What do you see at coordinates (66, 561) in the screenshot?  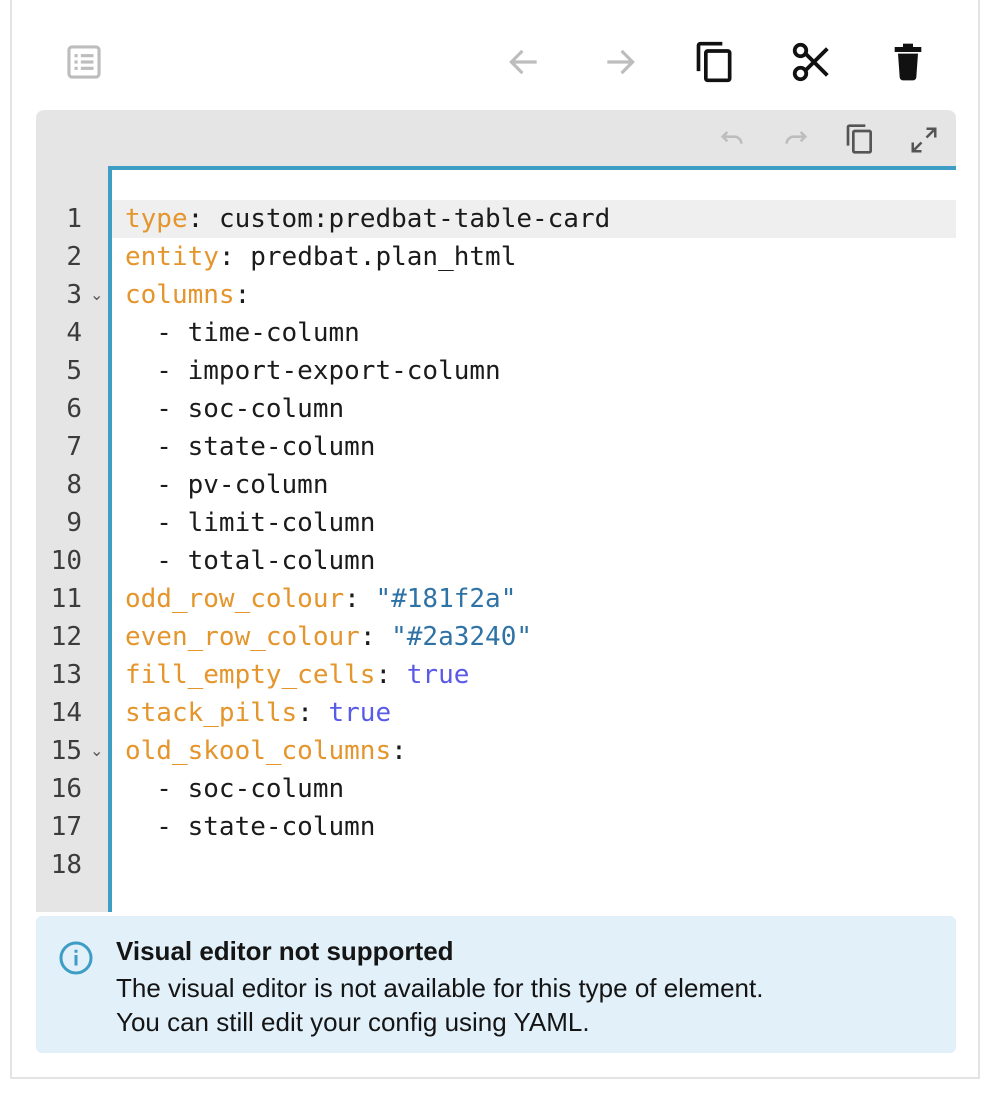 I see `line-number: 10` at bounding box center [66, 561].